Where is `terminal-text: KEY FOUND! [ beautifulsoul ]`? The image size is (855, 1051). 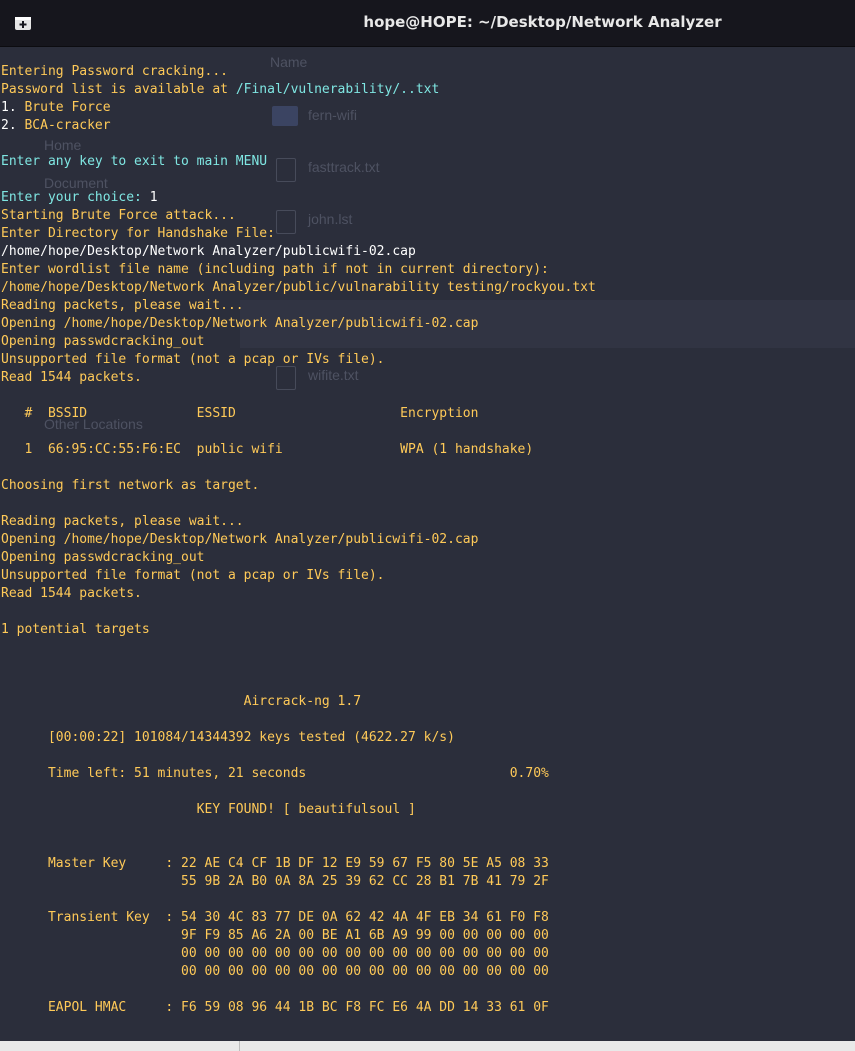
terminal-text: KEY FOUND! [ beautifulsoul ] is located at coordinates (208, 809).